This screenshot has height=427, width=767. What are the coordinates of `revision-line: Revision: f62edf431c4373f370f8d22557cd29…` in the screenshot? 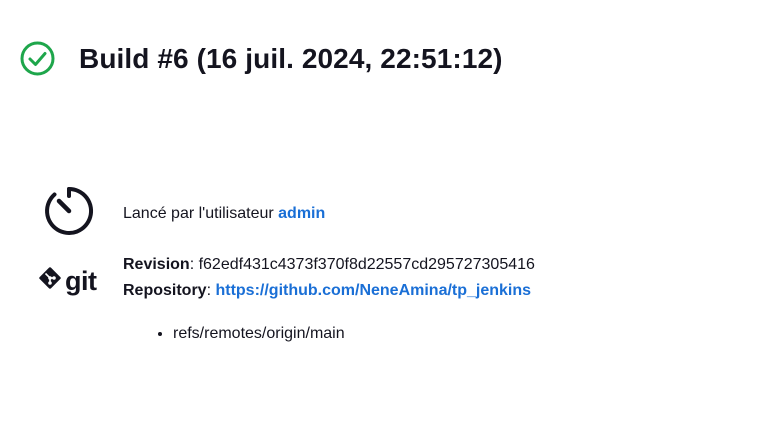 It's located at (329, 265).